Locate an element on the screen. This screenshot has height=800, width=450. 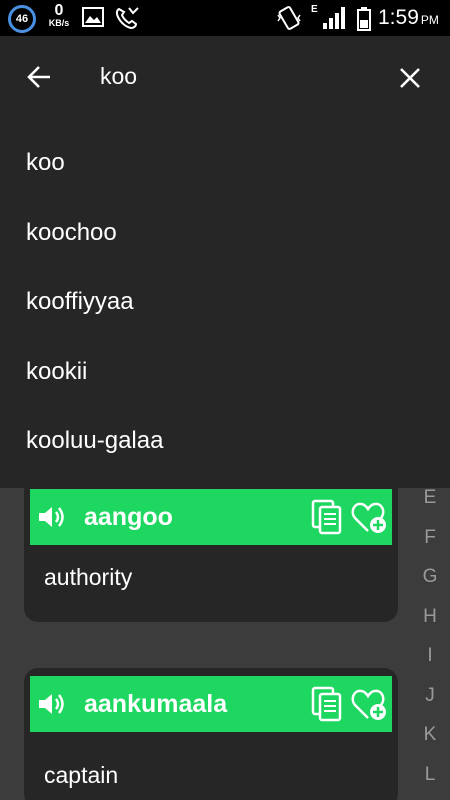
entry-meaning: captain is located at coordinates (81, 775).